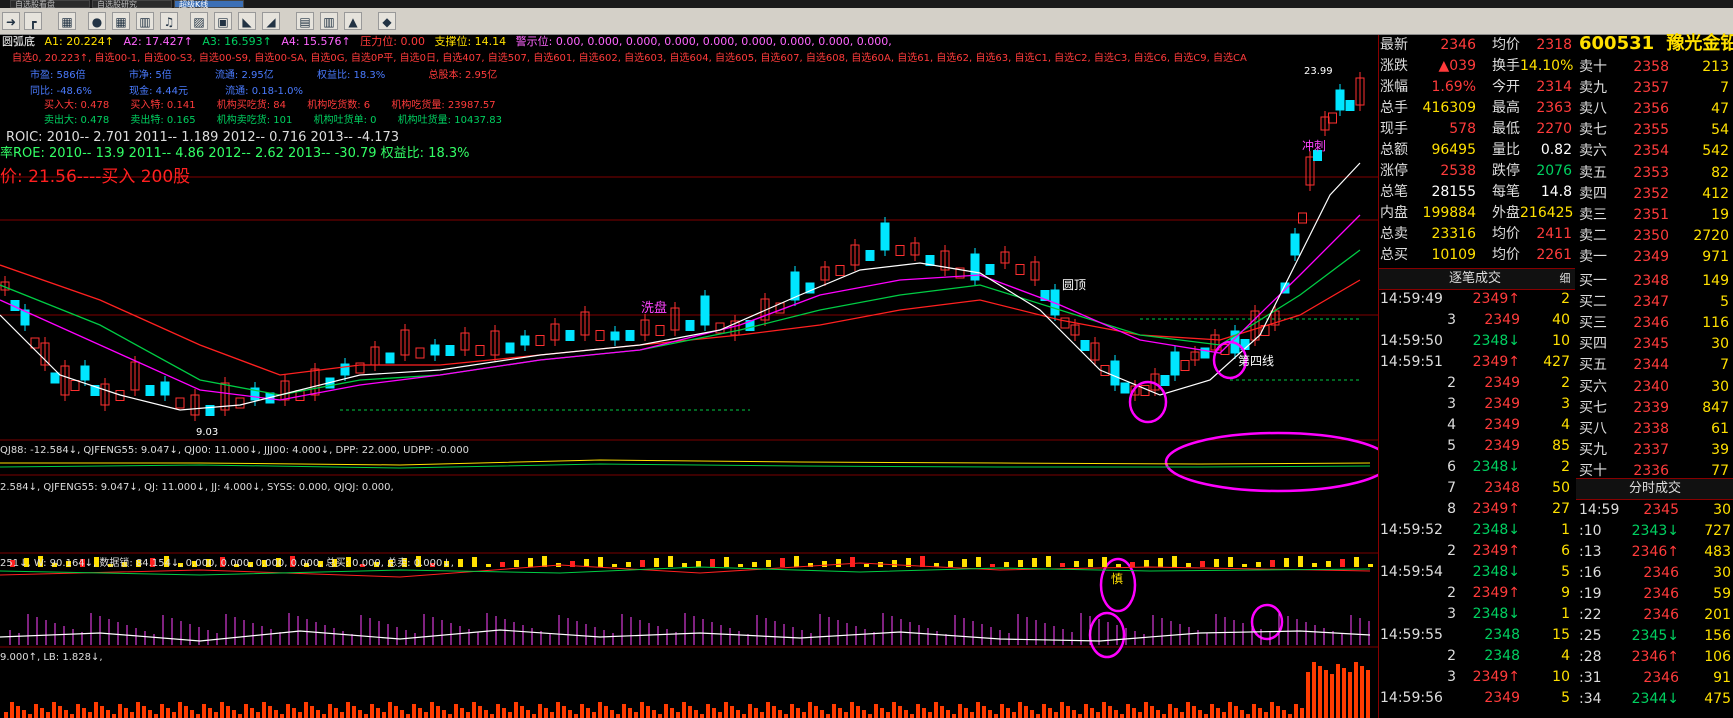 The image size is (1733, 718). What do you see at coordinates (1593, 302) in the screenshot?
I see `book-label: 买二` at bounding box center [1593, 302].